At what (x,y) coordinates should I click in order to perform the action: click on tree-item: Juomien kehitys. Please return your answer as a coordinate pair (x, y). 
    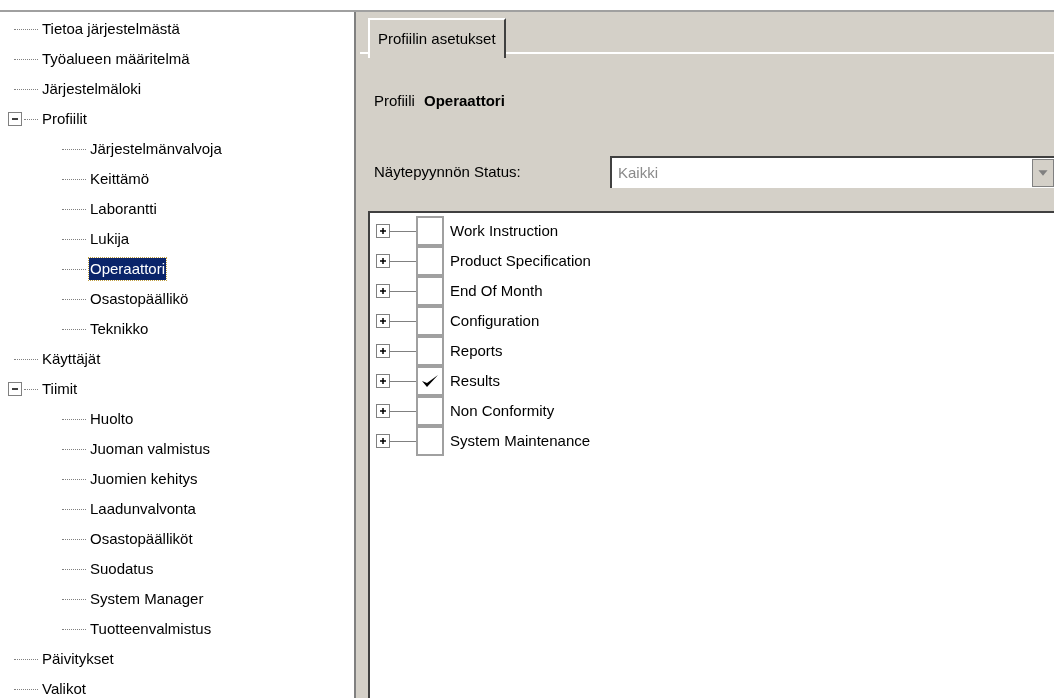
    Looking at the image, I should click on (144, 479).